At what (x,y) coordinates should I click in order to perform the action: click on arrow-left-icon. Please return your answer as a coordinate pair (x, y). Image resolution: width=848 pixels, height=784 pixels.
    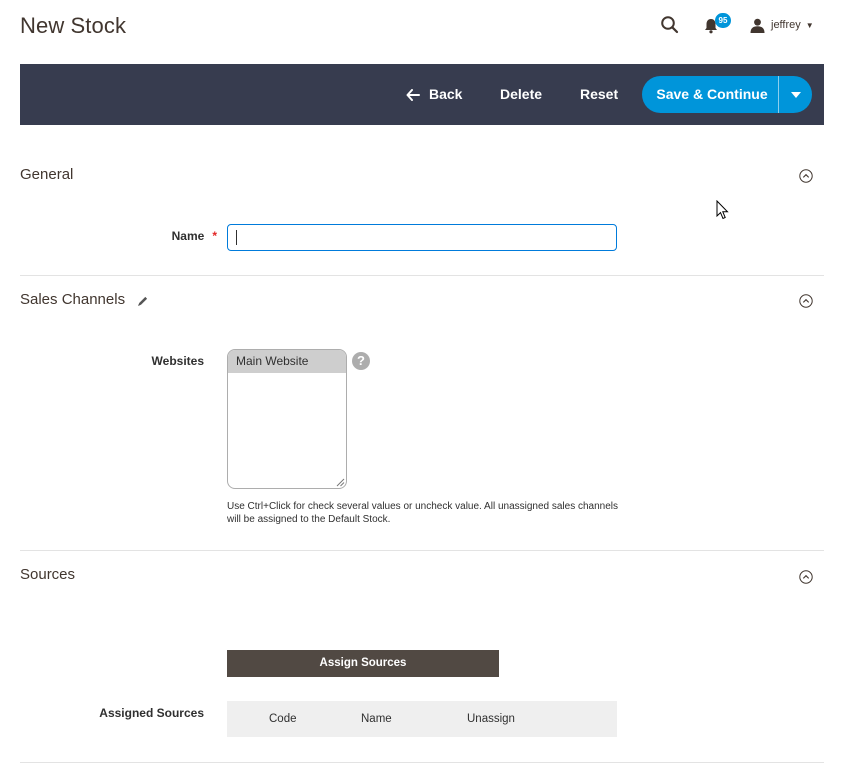
    Looking at the image, I should click on (413, 94).